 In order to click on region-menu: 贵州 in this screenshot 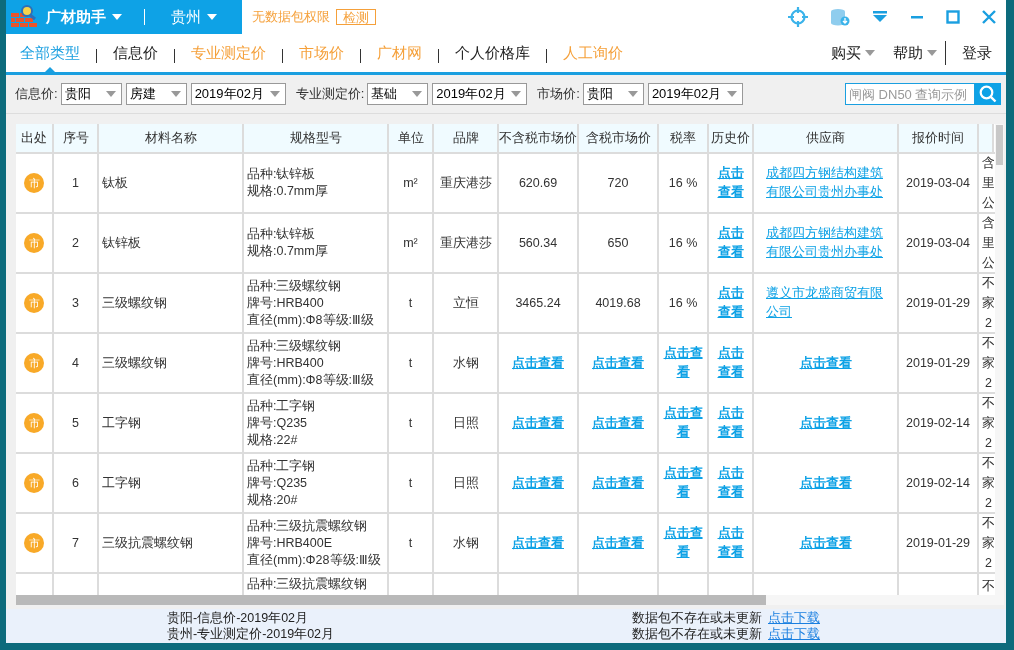, I will do `click(194, 17)`.